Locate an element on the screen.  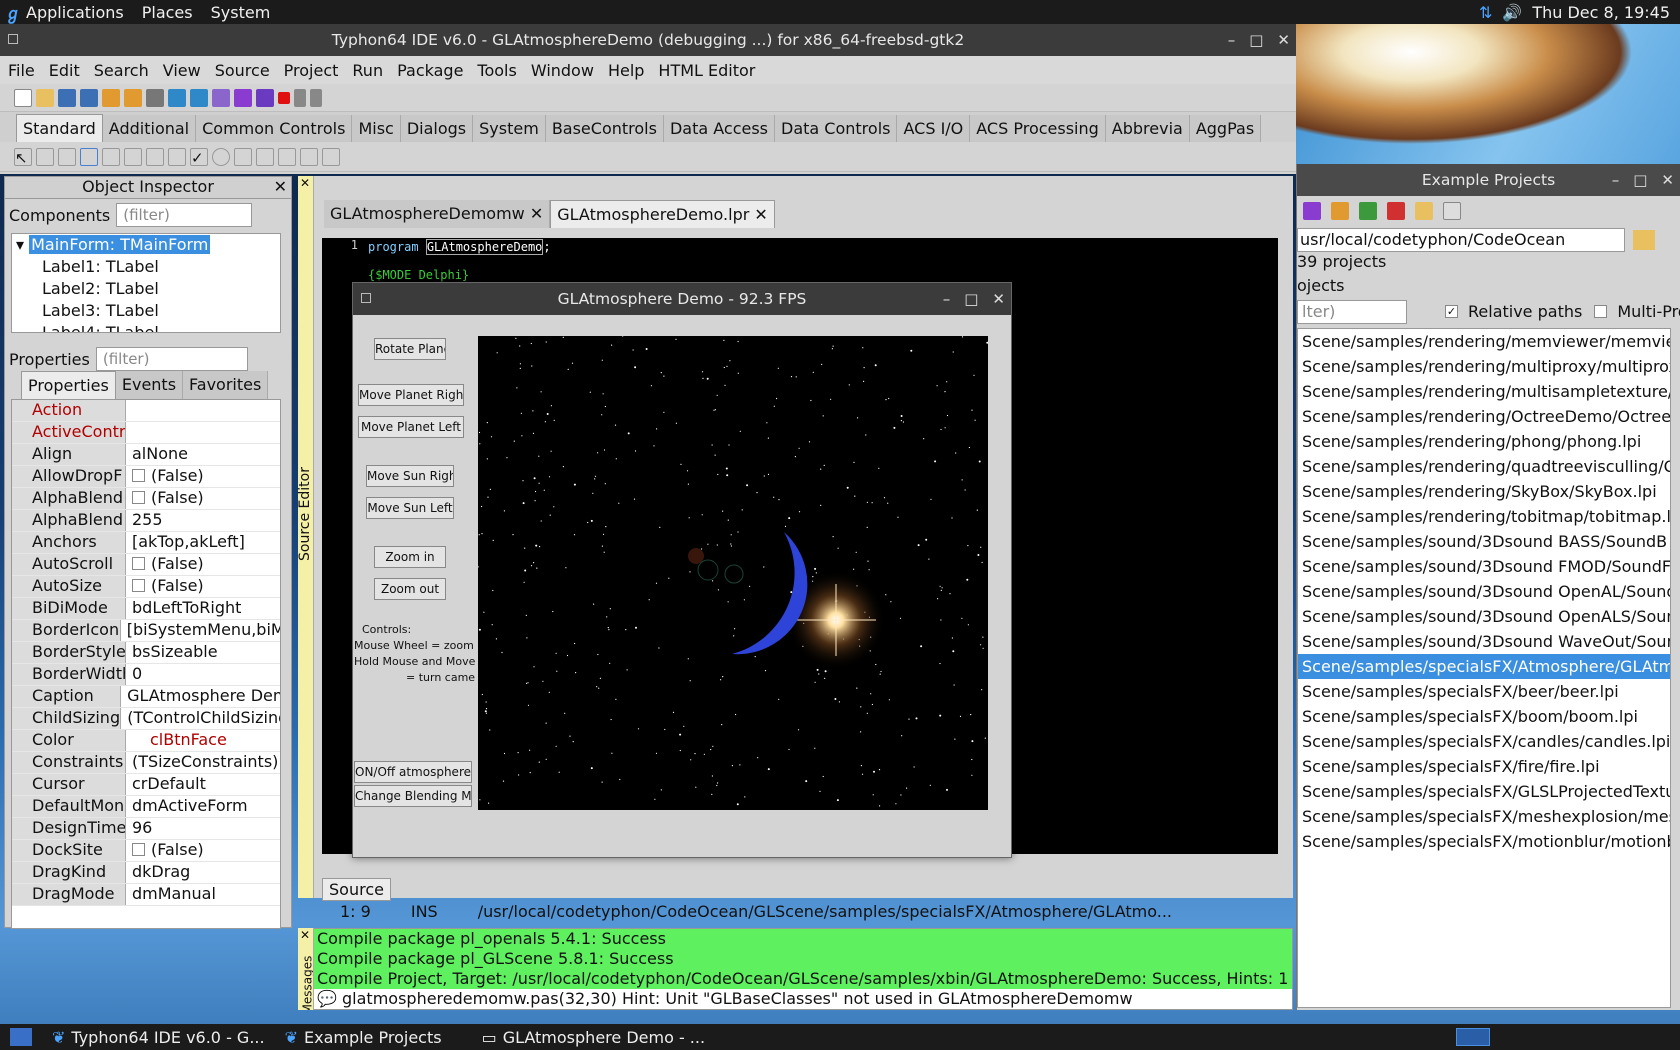
find-icon is located at coordinates (67, 97).